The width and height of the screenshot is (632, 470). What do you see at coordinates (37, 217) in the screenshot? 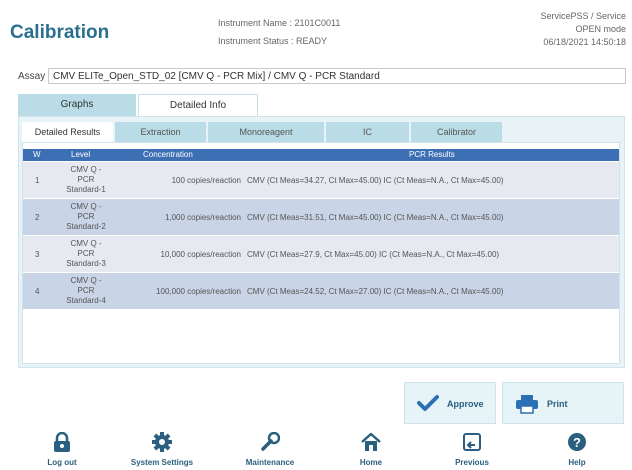
I see `row-w: 2` at bounding box center [37, 217].